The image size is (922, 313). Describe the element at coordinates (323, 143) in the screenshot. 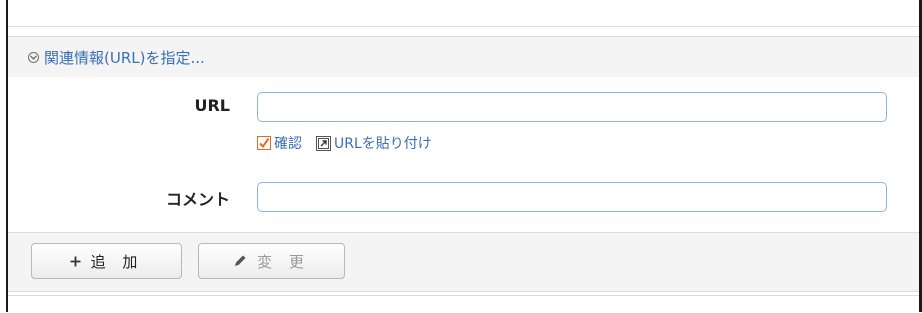

I see `paste-icon` at that location.